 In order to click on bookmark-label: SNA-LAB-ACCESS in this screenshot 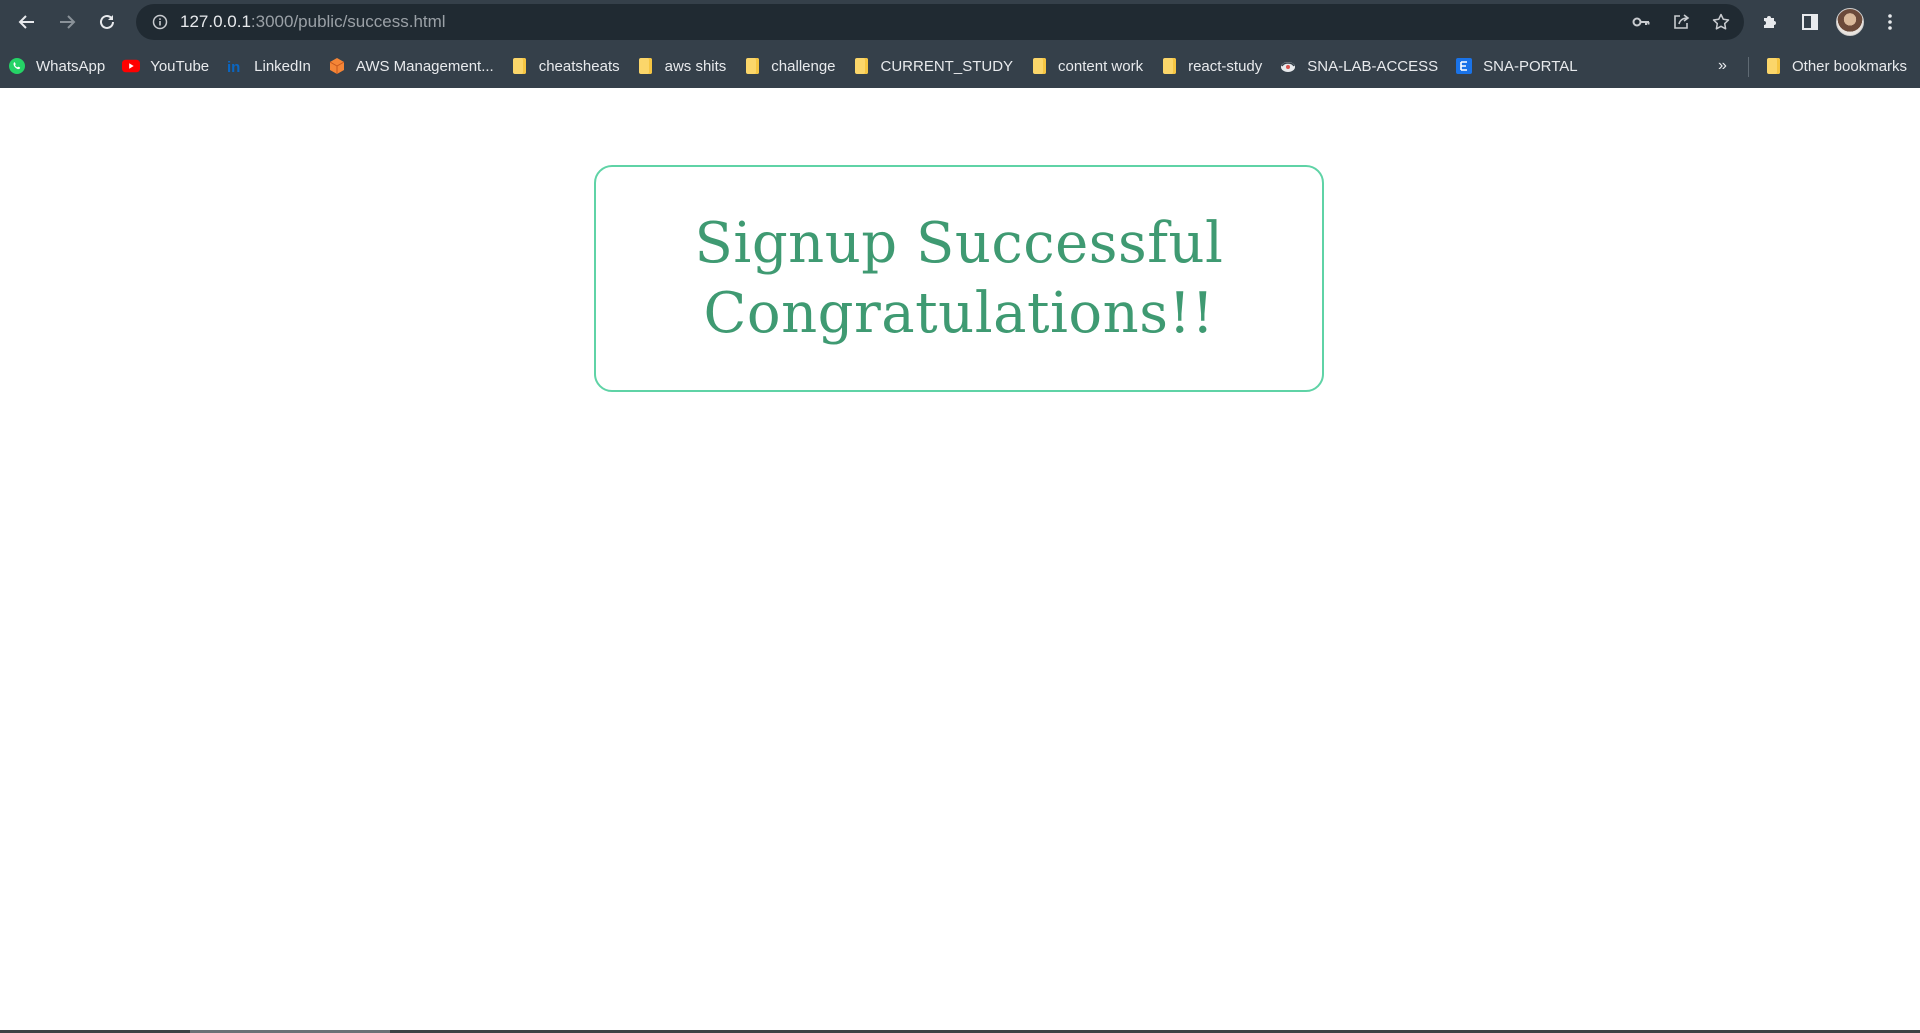, I will do `click(1373, 66)`.